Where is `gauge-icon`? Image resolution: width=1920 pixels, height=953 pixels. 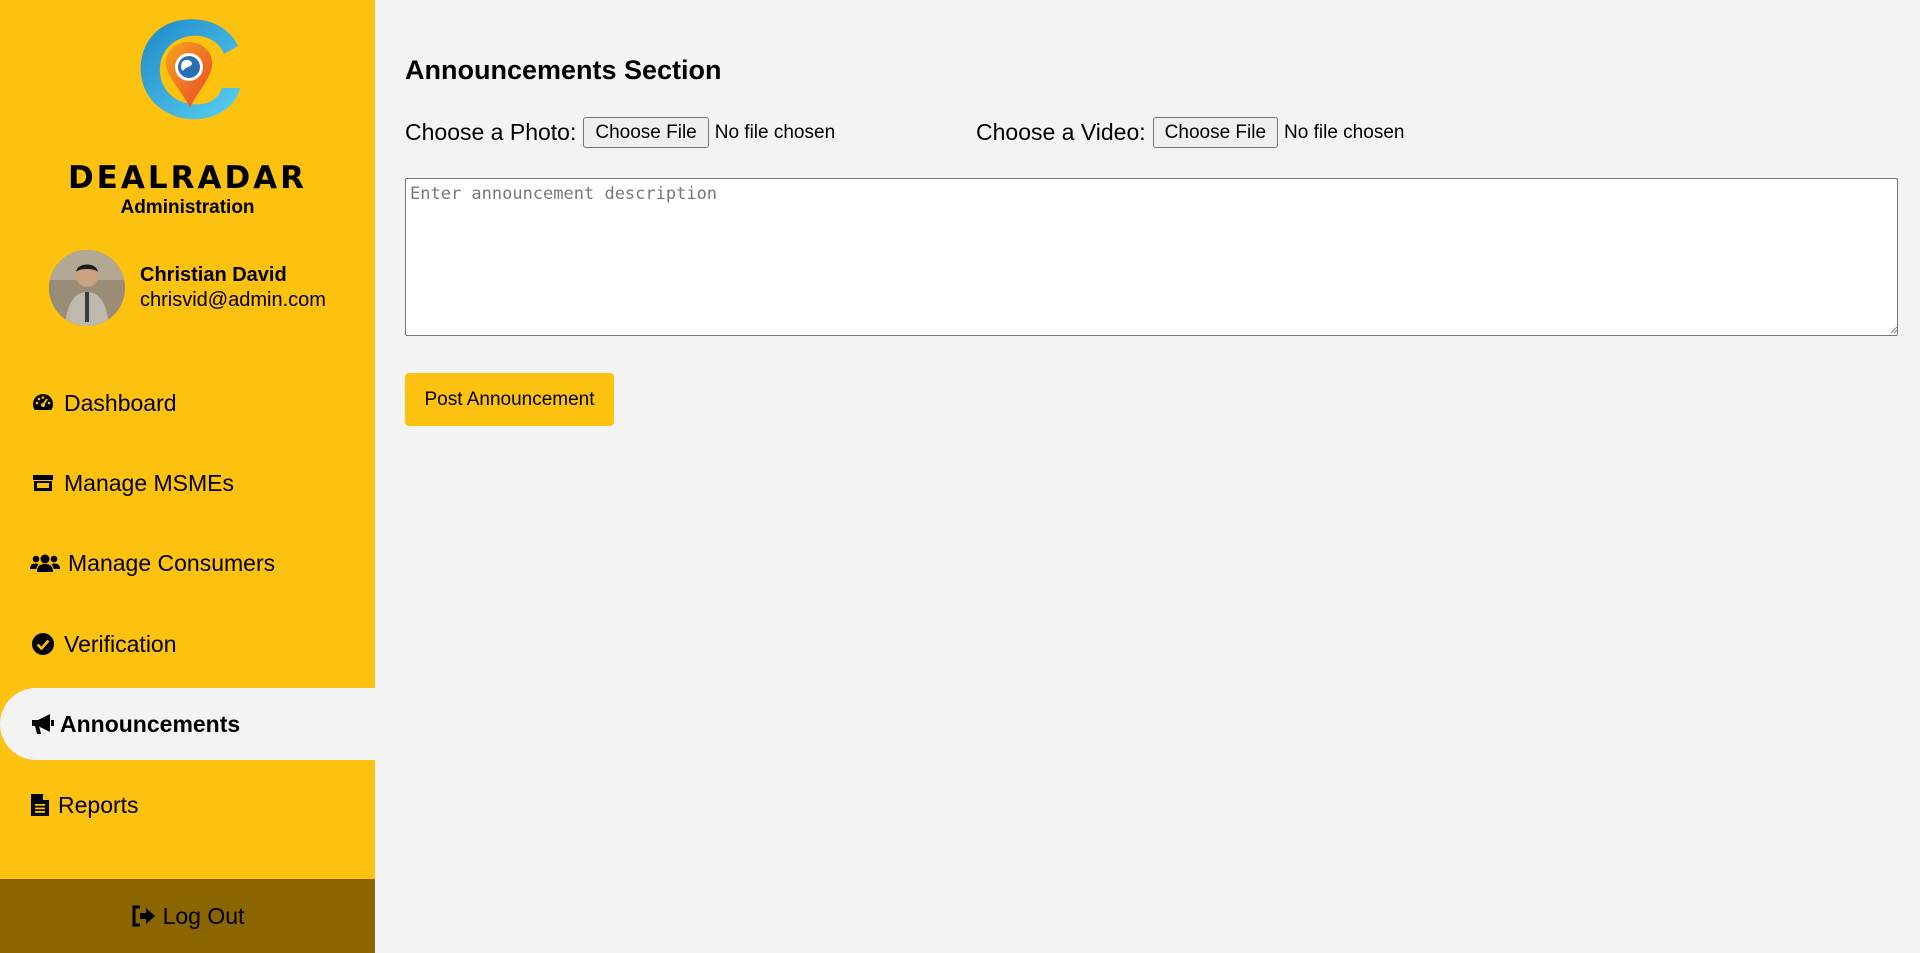
gauge-icon is located at coordinates (43, 403).